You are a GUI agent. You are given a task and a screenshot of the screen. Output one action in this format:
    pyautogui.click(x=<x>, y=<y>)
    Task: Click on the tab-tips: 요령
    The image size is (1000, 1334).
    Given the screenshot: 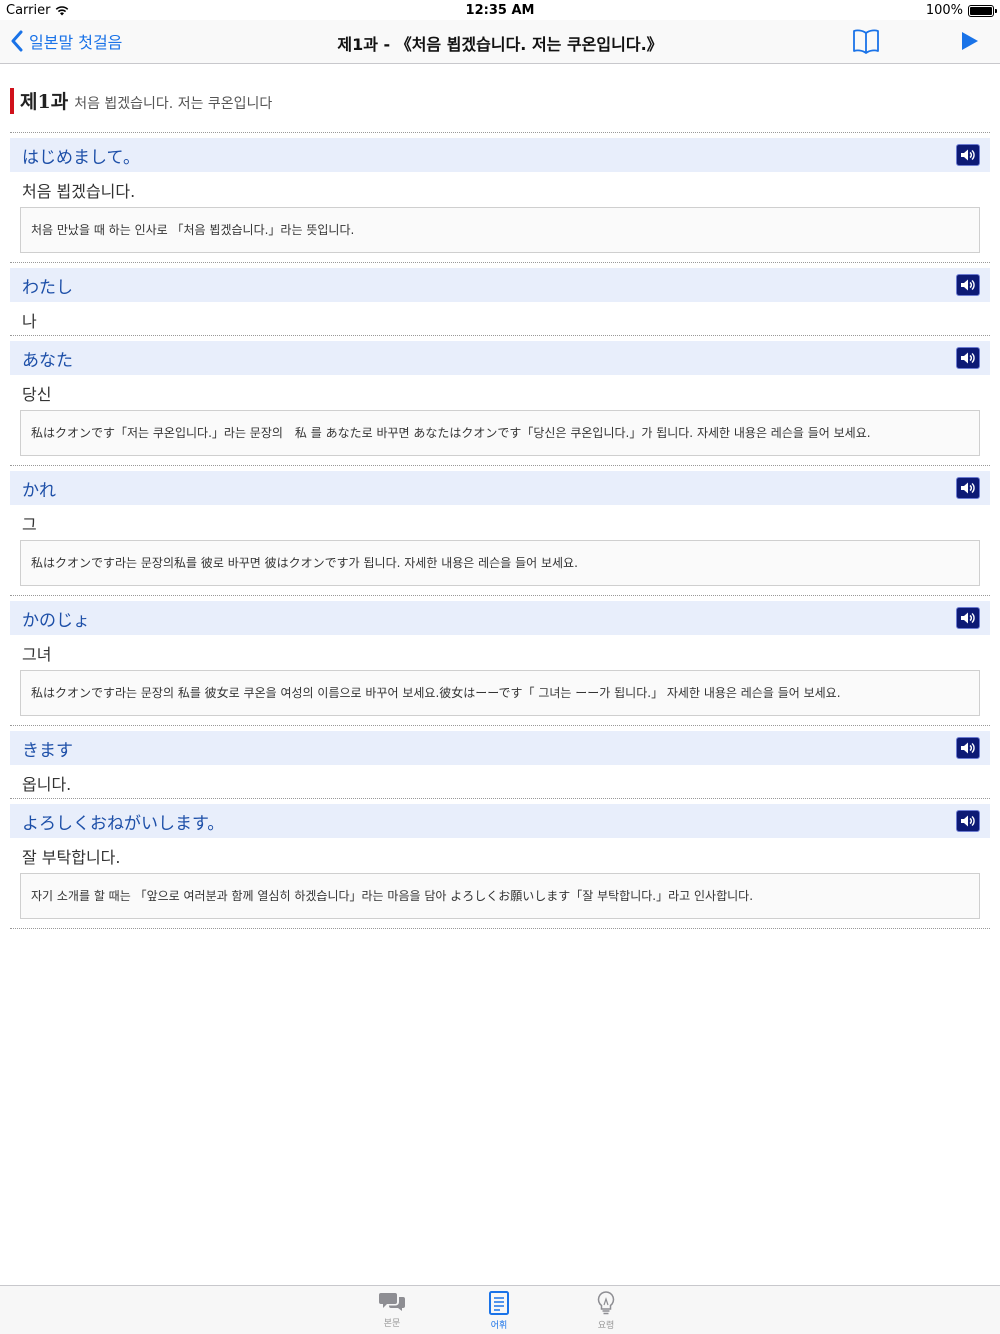 What is the action you would take?
    pyautogui.click(x=606, y=1310)
    